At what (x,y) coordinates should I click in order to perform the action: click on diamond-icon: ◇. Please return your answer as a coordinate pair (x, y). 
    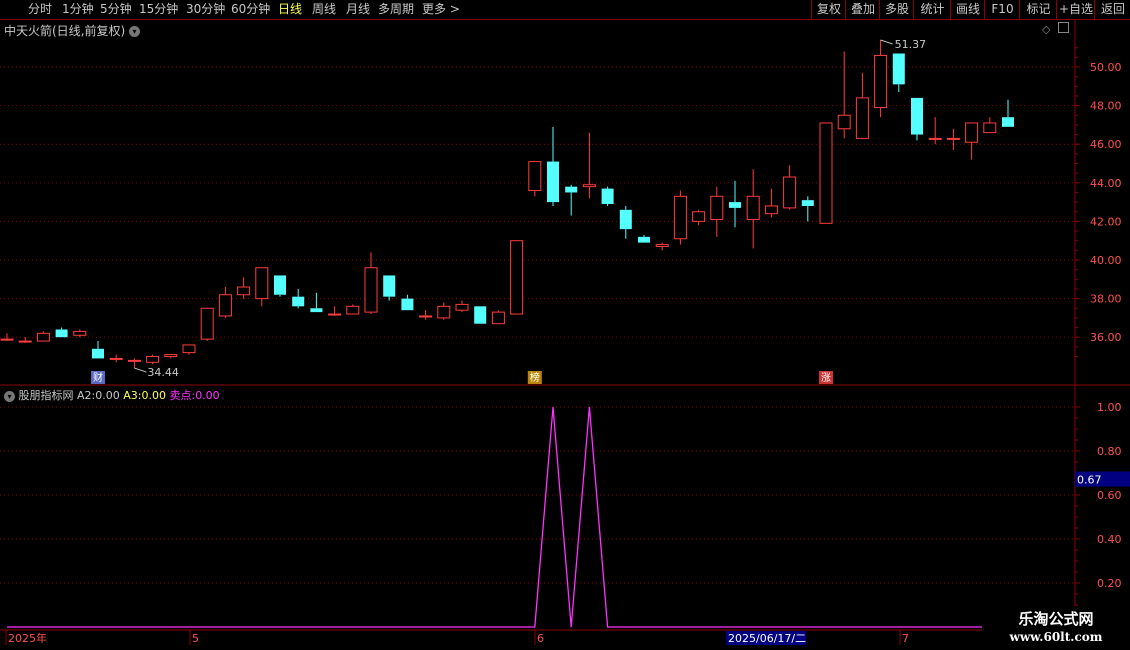
    Looking at the image, I should click on (1046, 29).